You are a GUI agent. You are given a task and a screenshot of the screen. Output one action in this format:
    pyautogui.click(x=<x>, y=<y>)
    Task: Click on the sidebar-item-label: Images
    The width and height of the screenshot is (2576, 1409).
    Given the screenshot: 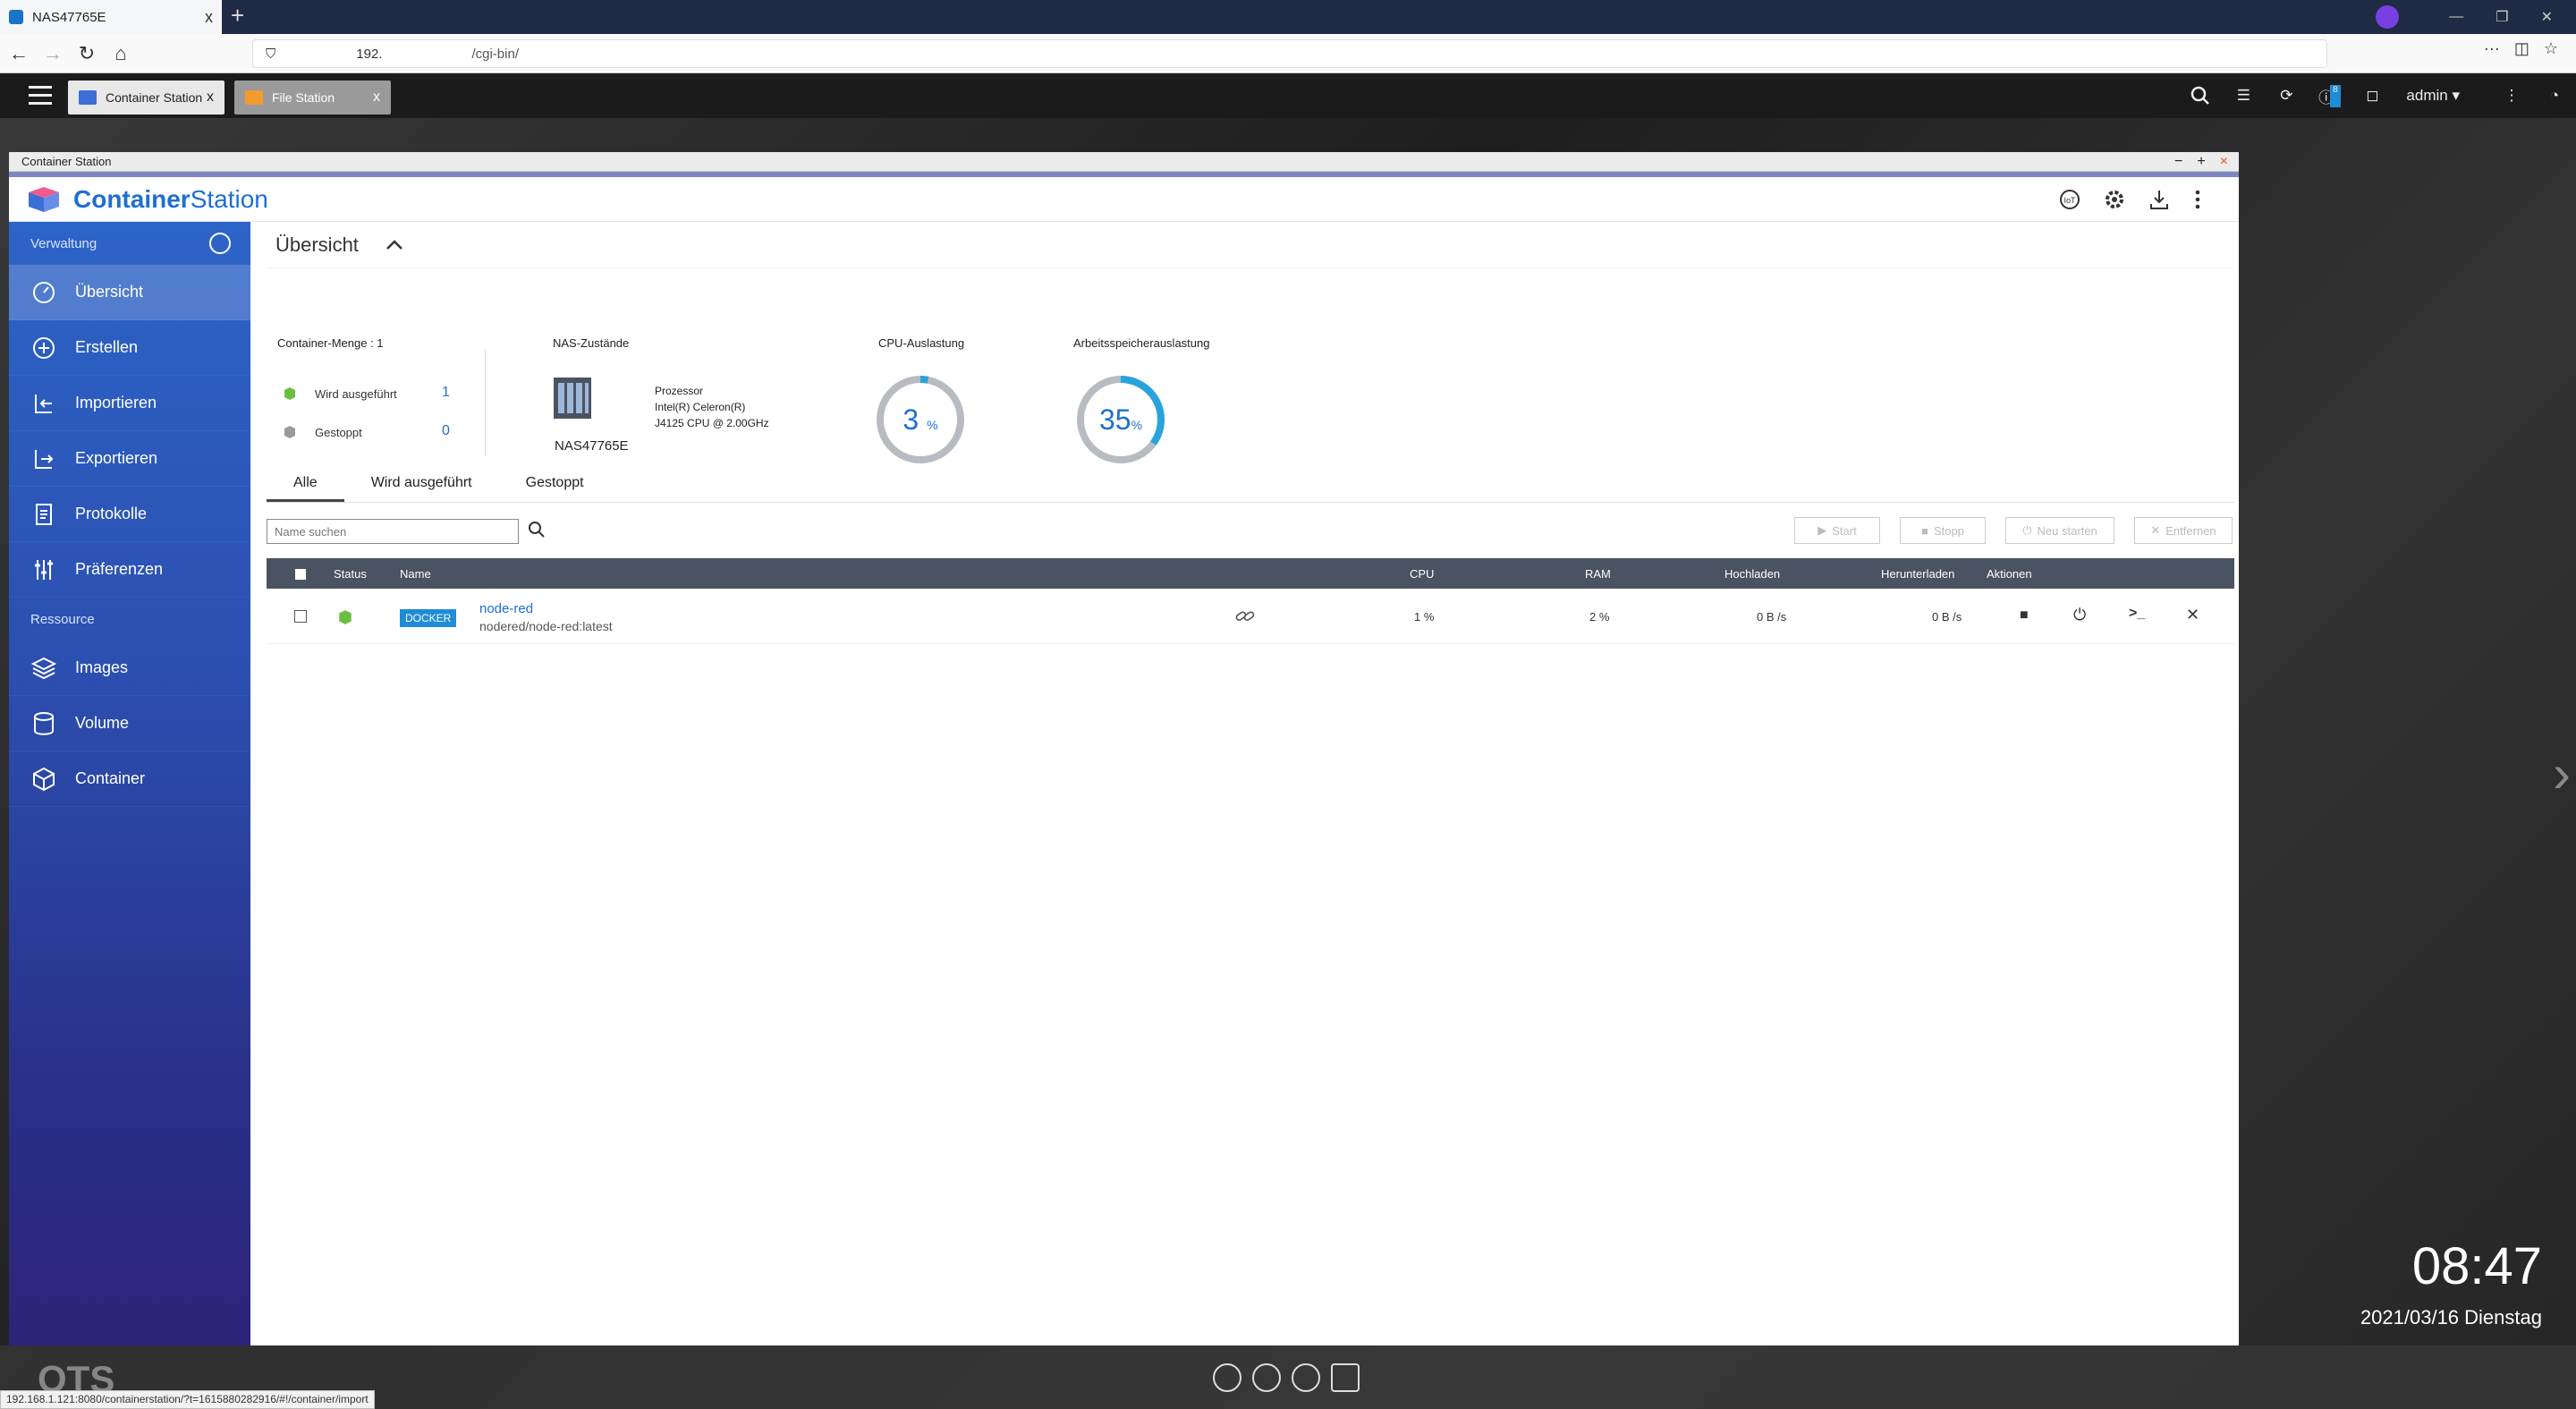 What is the action you would take?
    pyautogui.click(x=102, y=667)
    